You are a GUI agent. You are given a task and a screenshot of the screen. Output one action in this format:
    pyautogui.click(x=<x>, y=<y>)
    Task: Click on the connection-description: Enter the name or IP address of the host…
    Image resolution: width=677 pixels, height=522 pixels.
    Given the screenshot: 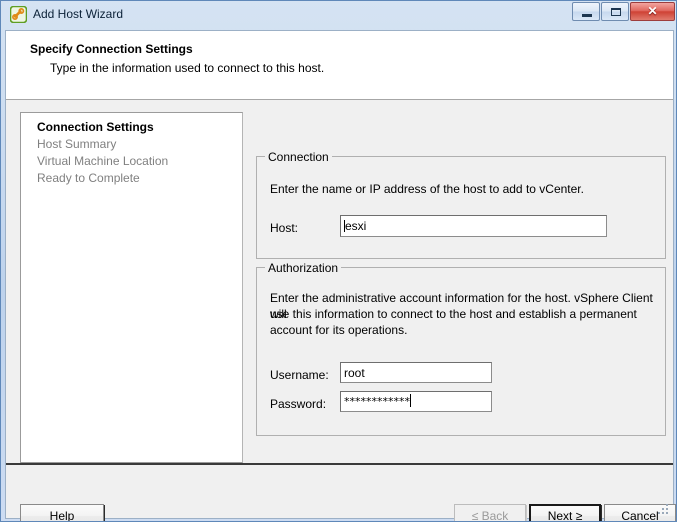 What is the action you would take?
    pyautogui.click(x=427, y=189)
    